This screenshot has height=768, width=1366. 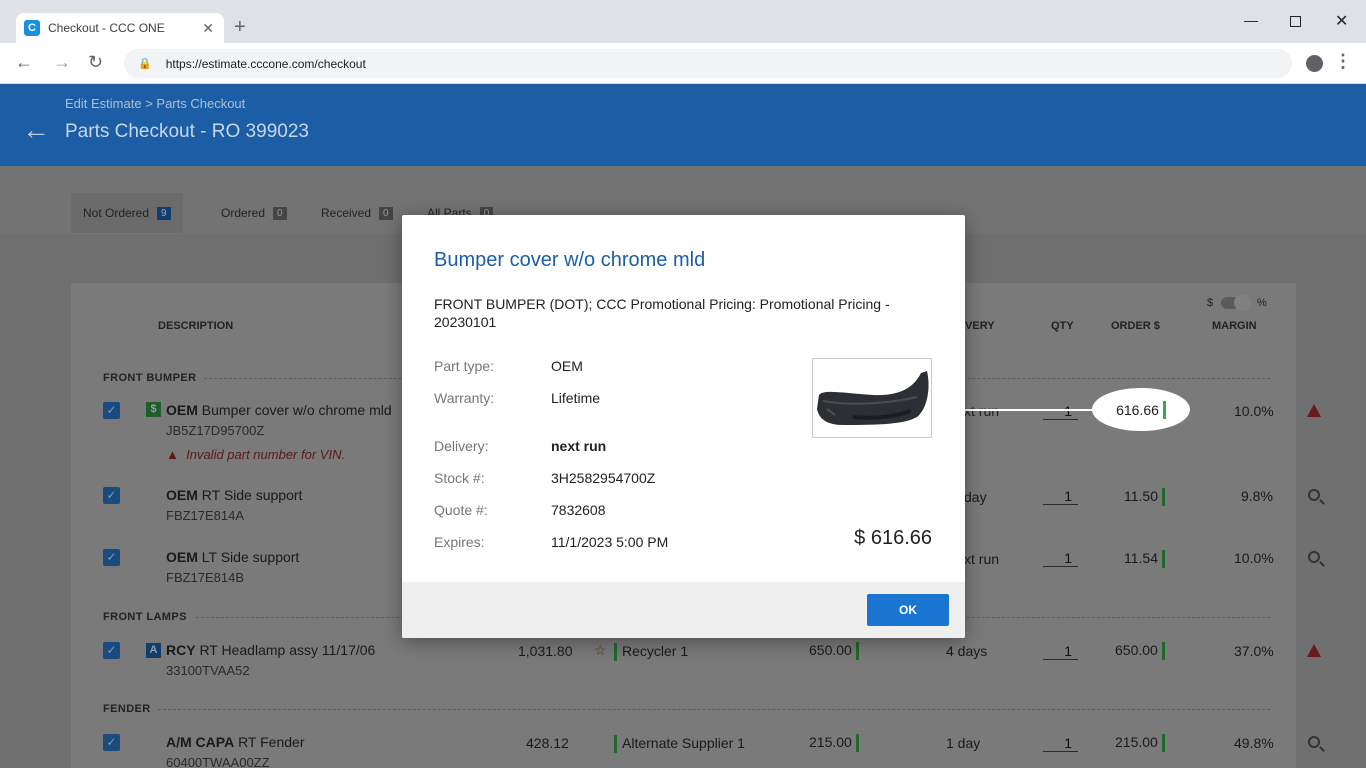 I want to click on tab-not-ordered: Not Ordered 9, so click(x=127, y=213).